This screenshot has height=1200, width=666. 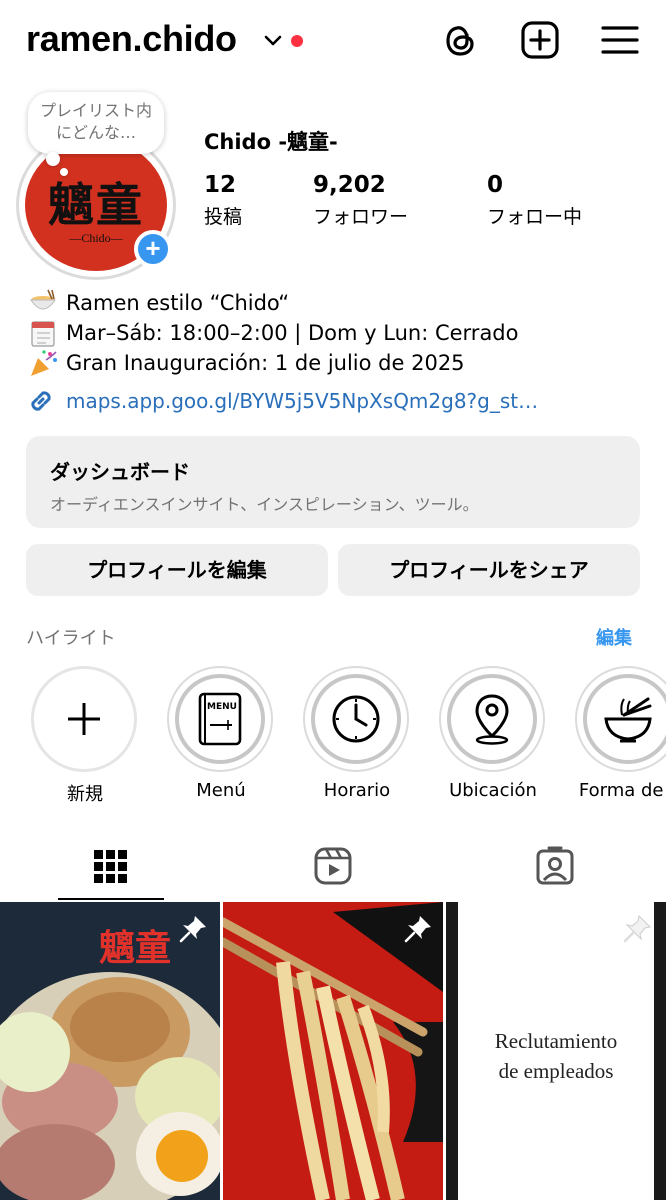 What do you see at coordinates (271, 142) in the screenshot?
I see `display-name: Chido -魑童-` at bounding box center [271, 142].